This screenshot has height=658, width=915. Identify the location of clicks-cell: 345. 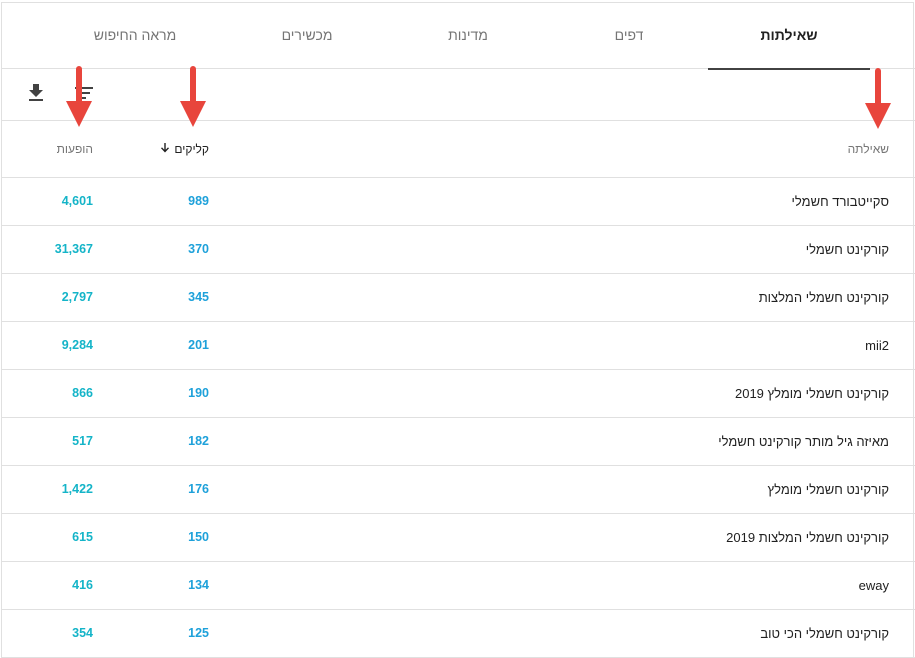
(198, 297).